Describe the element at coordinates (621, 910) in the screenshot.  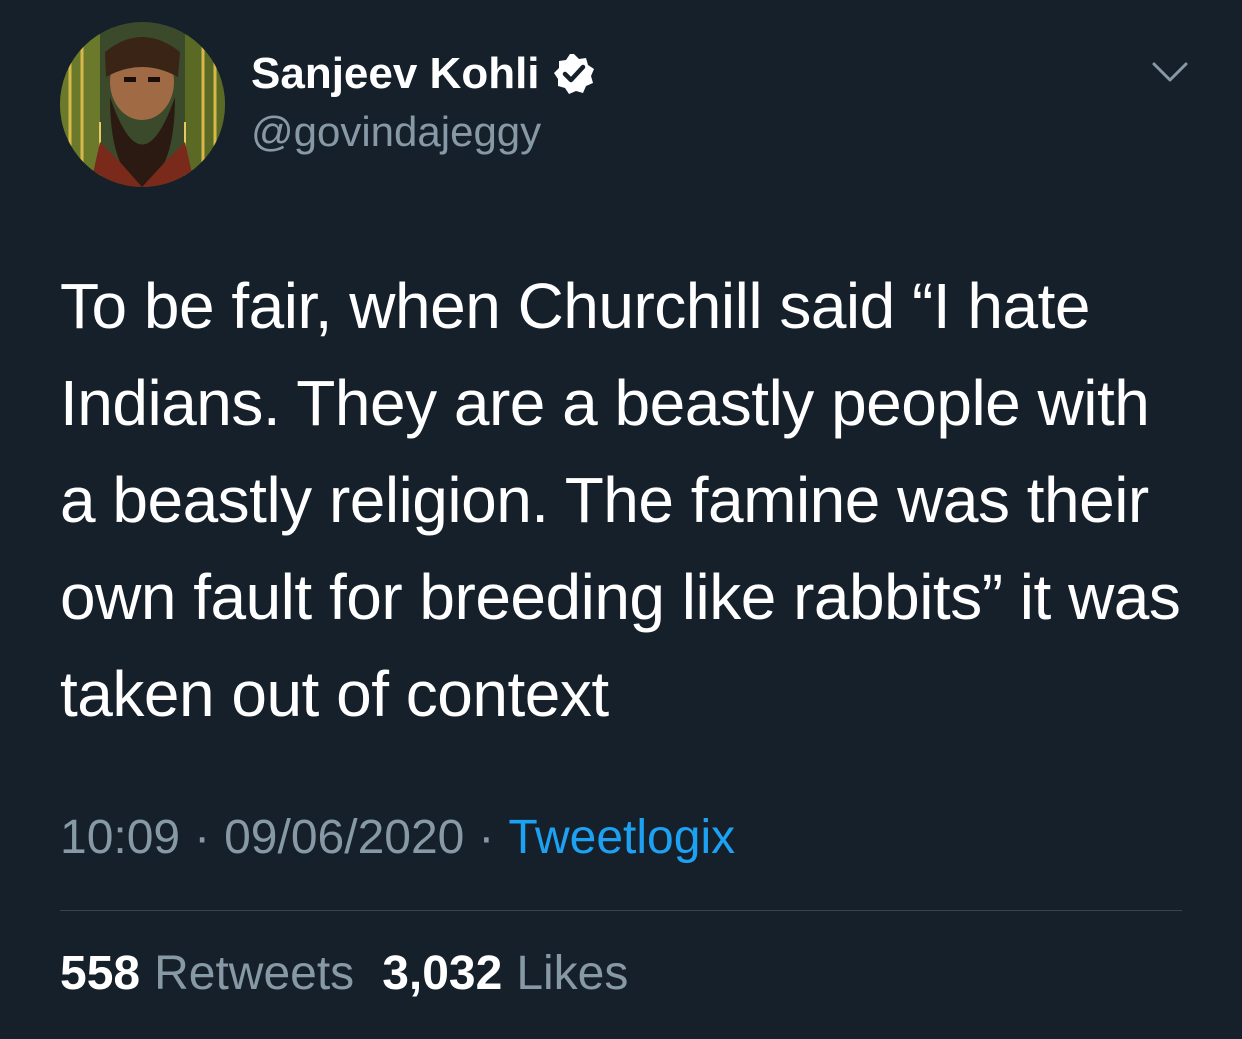
I see `divider` at that location.